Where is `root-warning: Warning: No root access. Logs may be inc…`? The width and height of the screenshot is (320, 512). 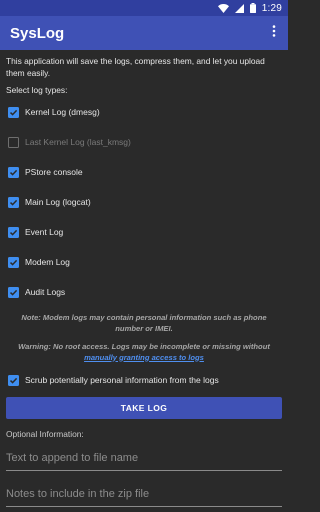 root-warning: Warning: No root access. Logs may be inc… is located at coordinates (144, 352).